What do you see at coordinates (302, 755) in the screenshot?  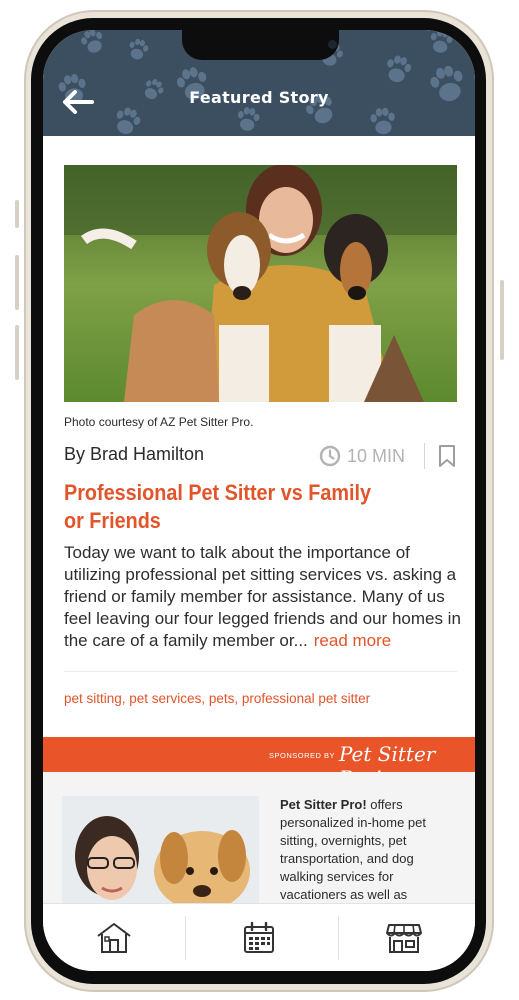 I see `sponsored-by-label: SPONSORED BY` at bounding box center [302, 755].